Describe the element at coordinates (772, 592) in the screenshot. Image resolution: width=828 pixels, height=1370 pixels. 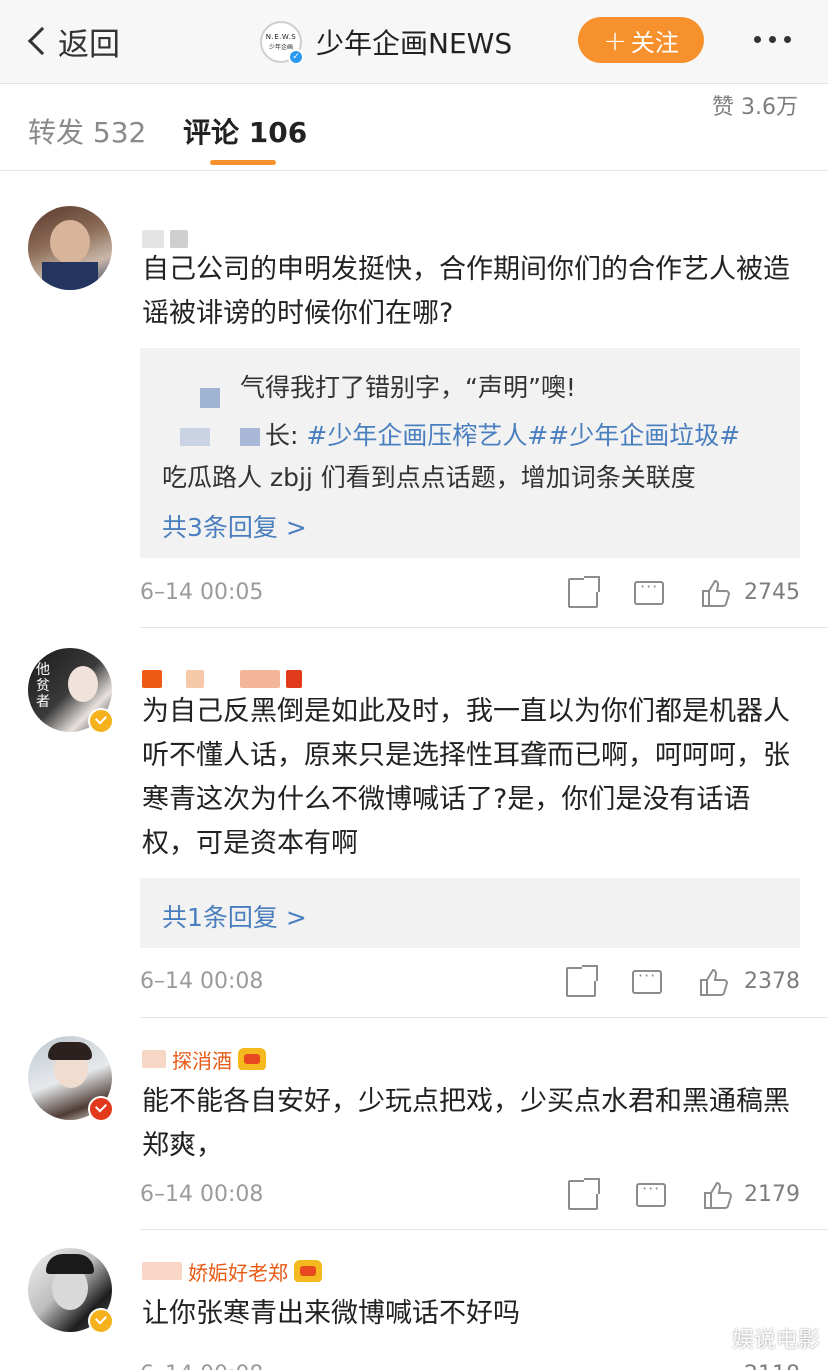
I see `like-count: 2745` at that location.